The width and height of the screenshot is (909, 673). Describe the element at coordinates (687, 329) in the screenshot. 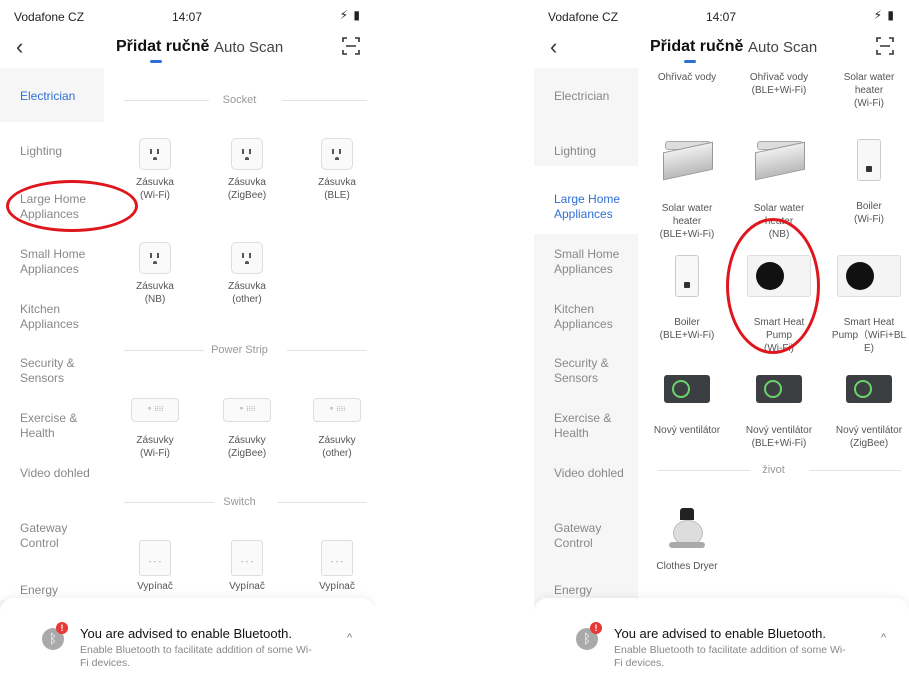

I see `device-label: Boiler (BLE+Wi-Fi)` at that location.